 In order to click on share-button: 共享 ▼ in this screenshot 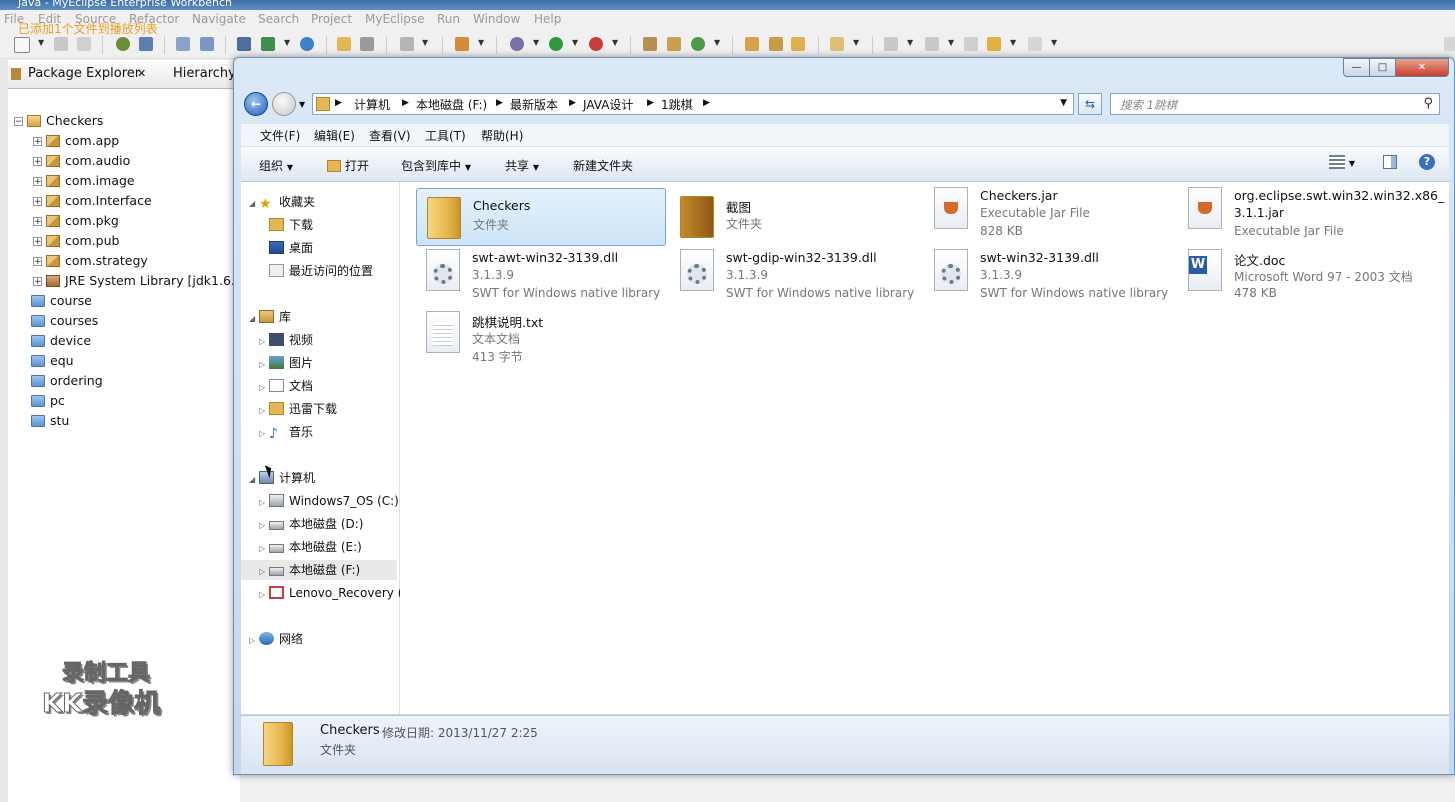, I will do `click(522, 165)`.